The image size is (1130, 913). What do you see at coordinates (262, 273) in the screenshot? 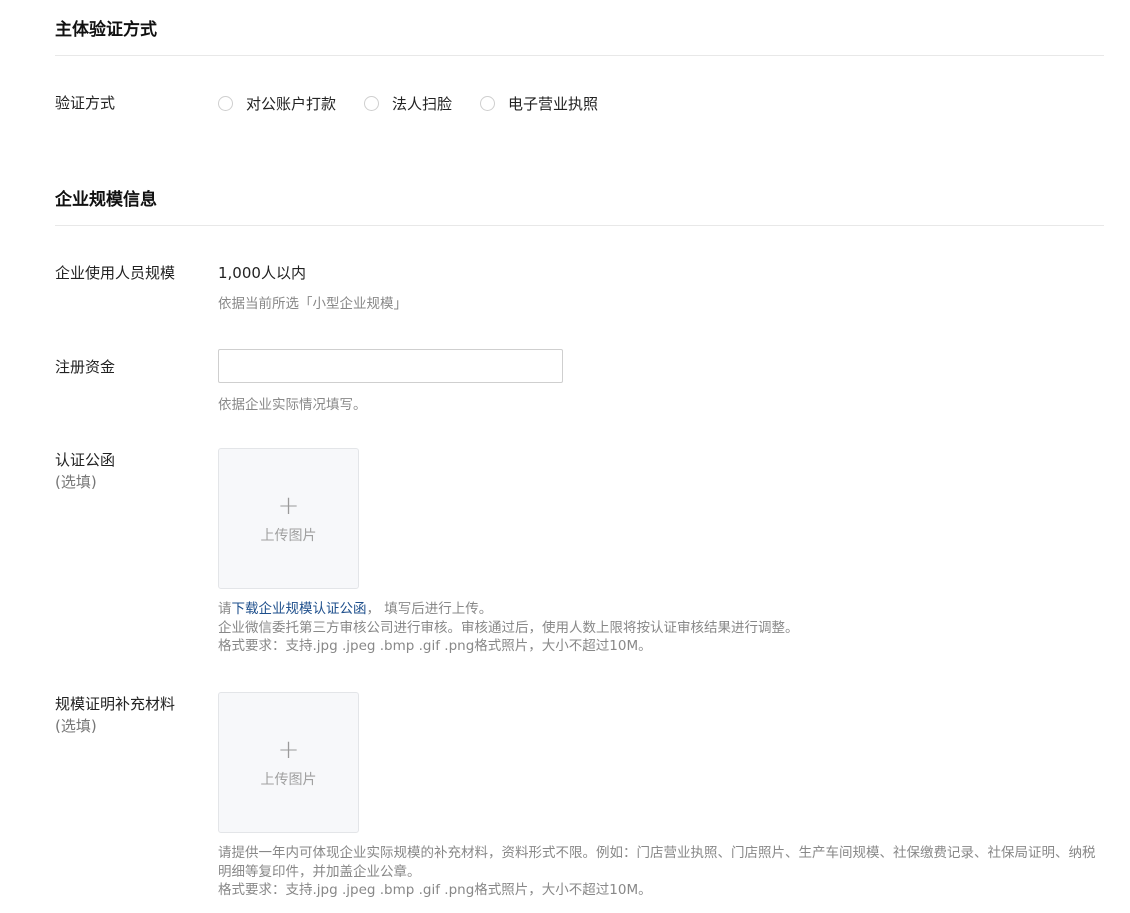
I see `staff-scale-value: 1,000人以内` at bounding box center [262, 273].